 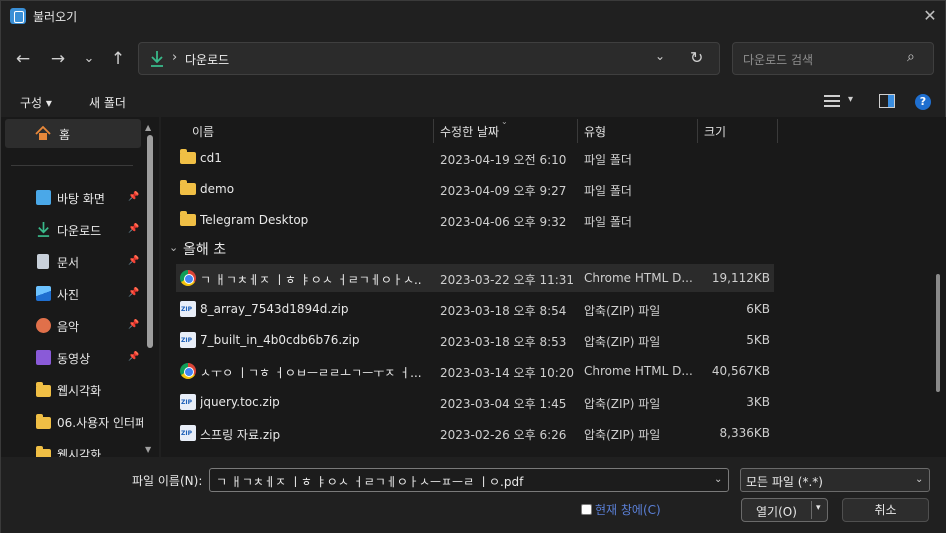 What do you see at coordinates (503, 160) in the screenshot?
I see `file-date: 2023-04-19 오전 6:10` at bounding box center [503, 160].